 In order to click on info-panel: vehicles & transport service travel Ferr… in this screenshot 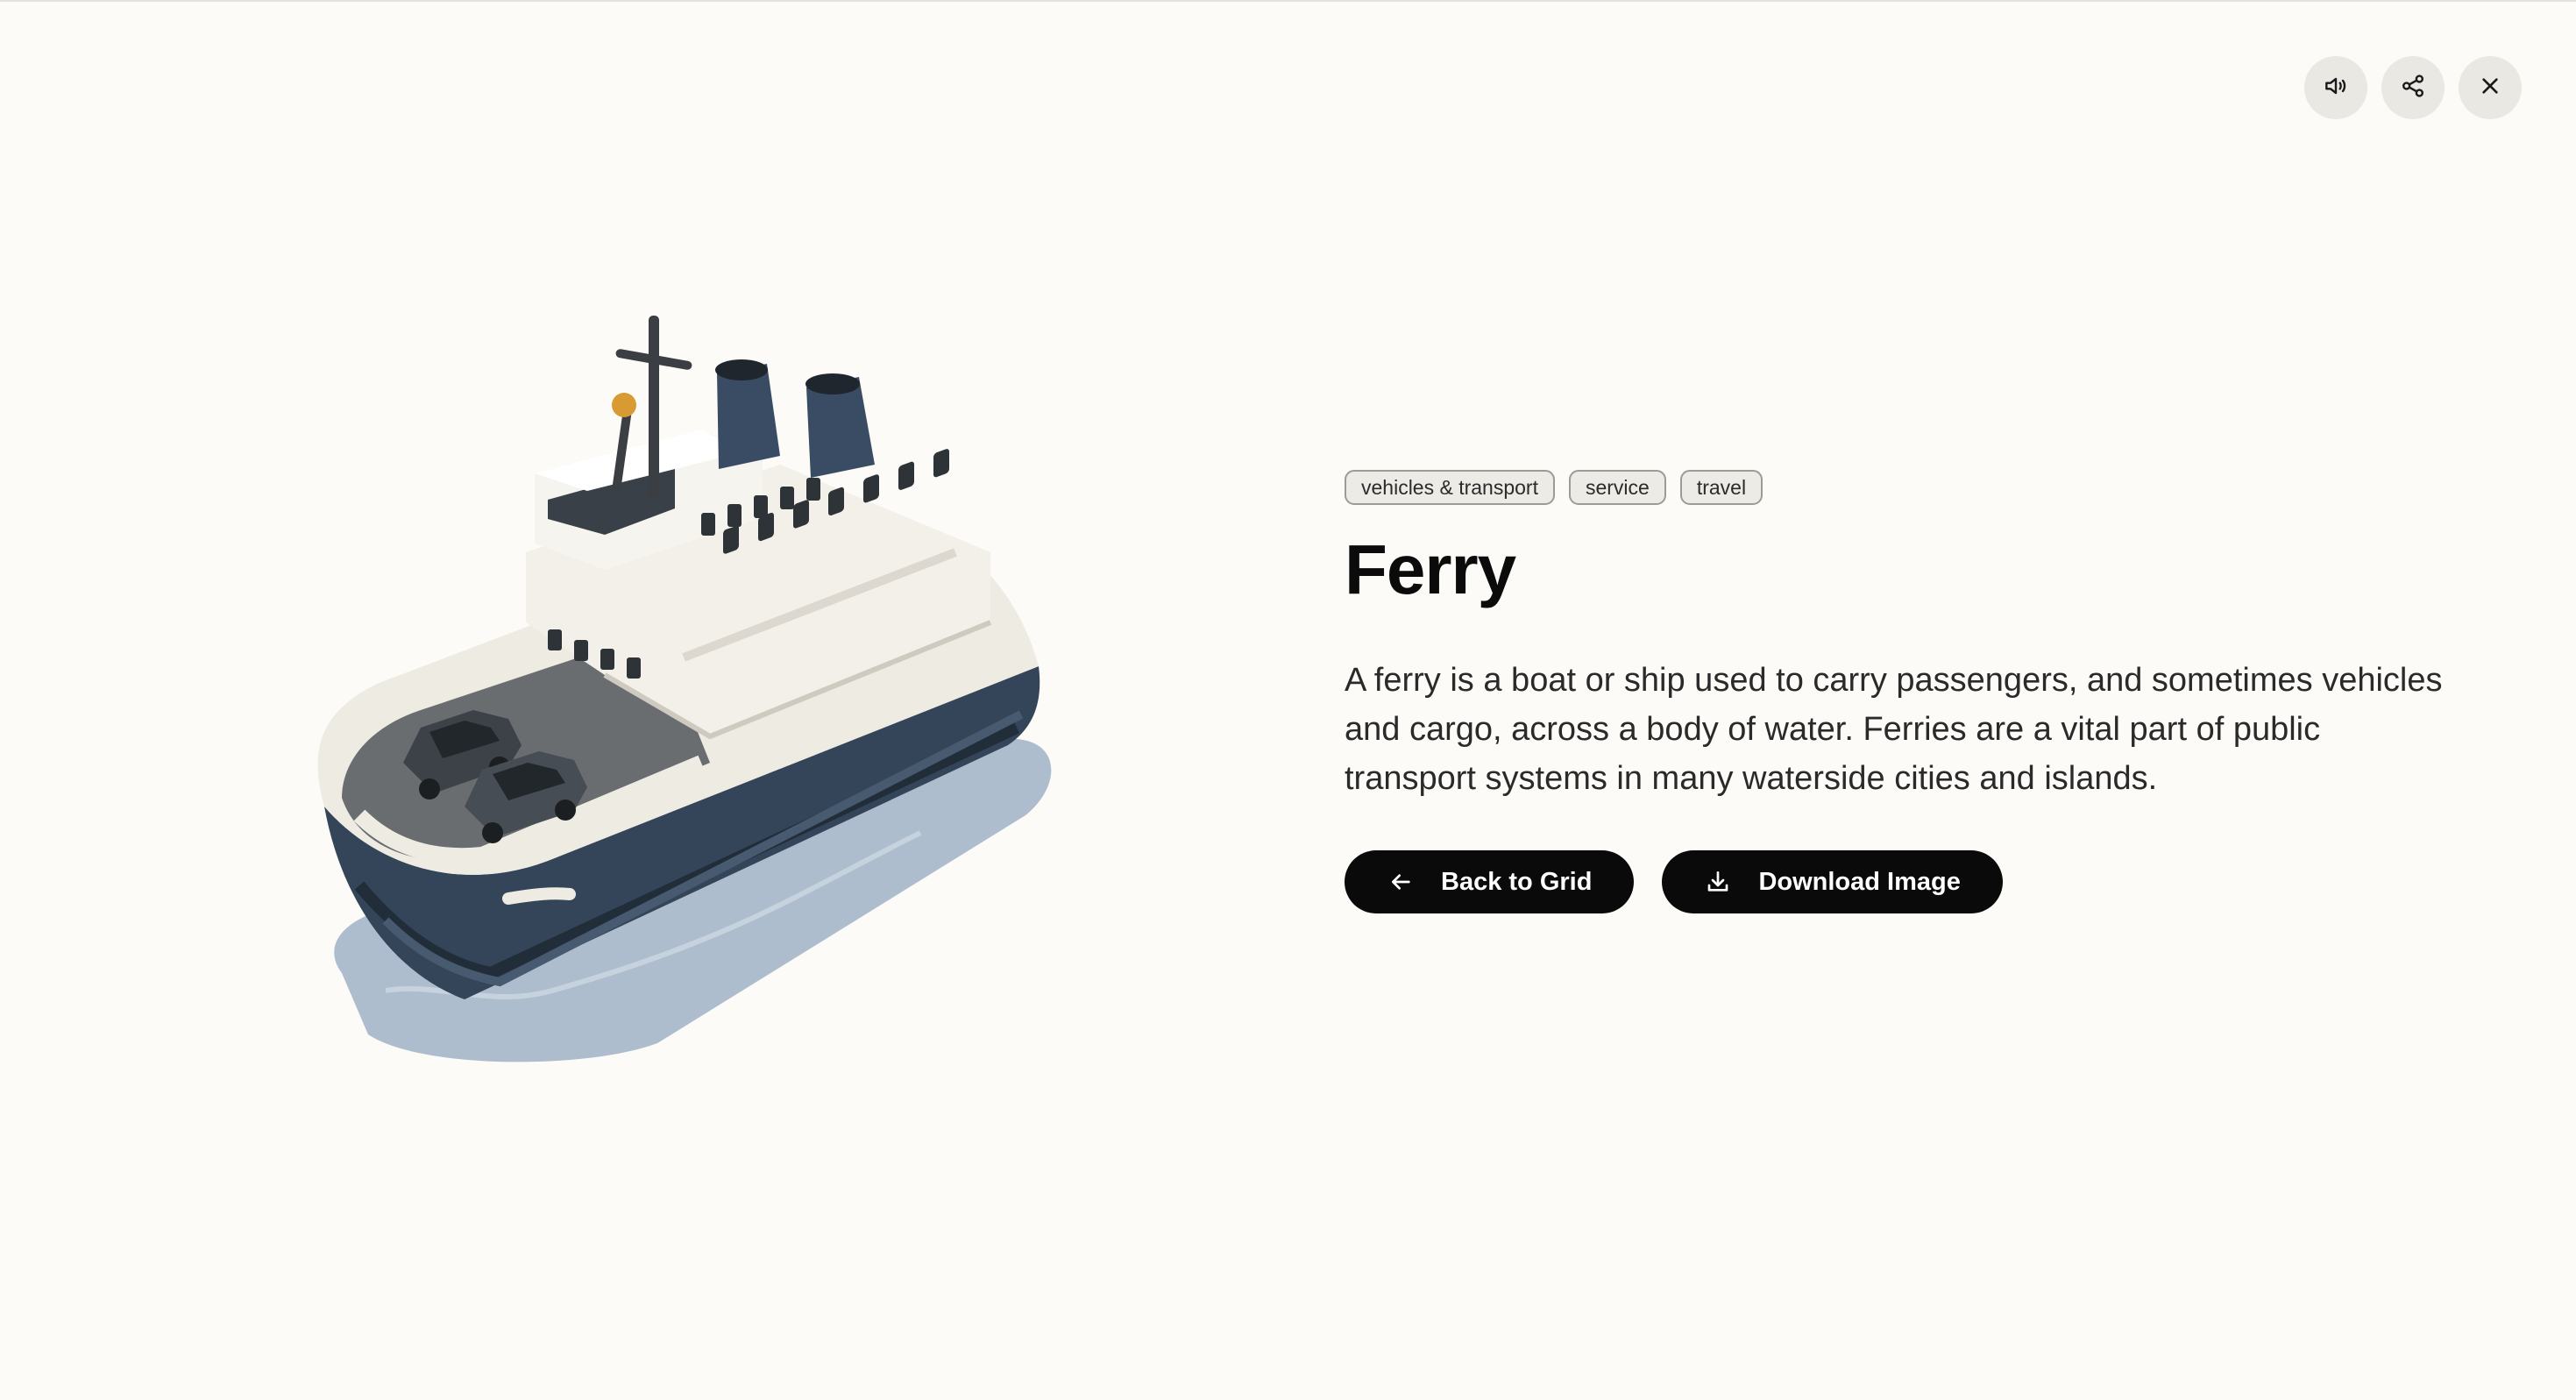, I will do `click(1897, 692)`.